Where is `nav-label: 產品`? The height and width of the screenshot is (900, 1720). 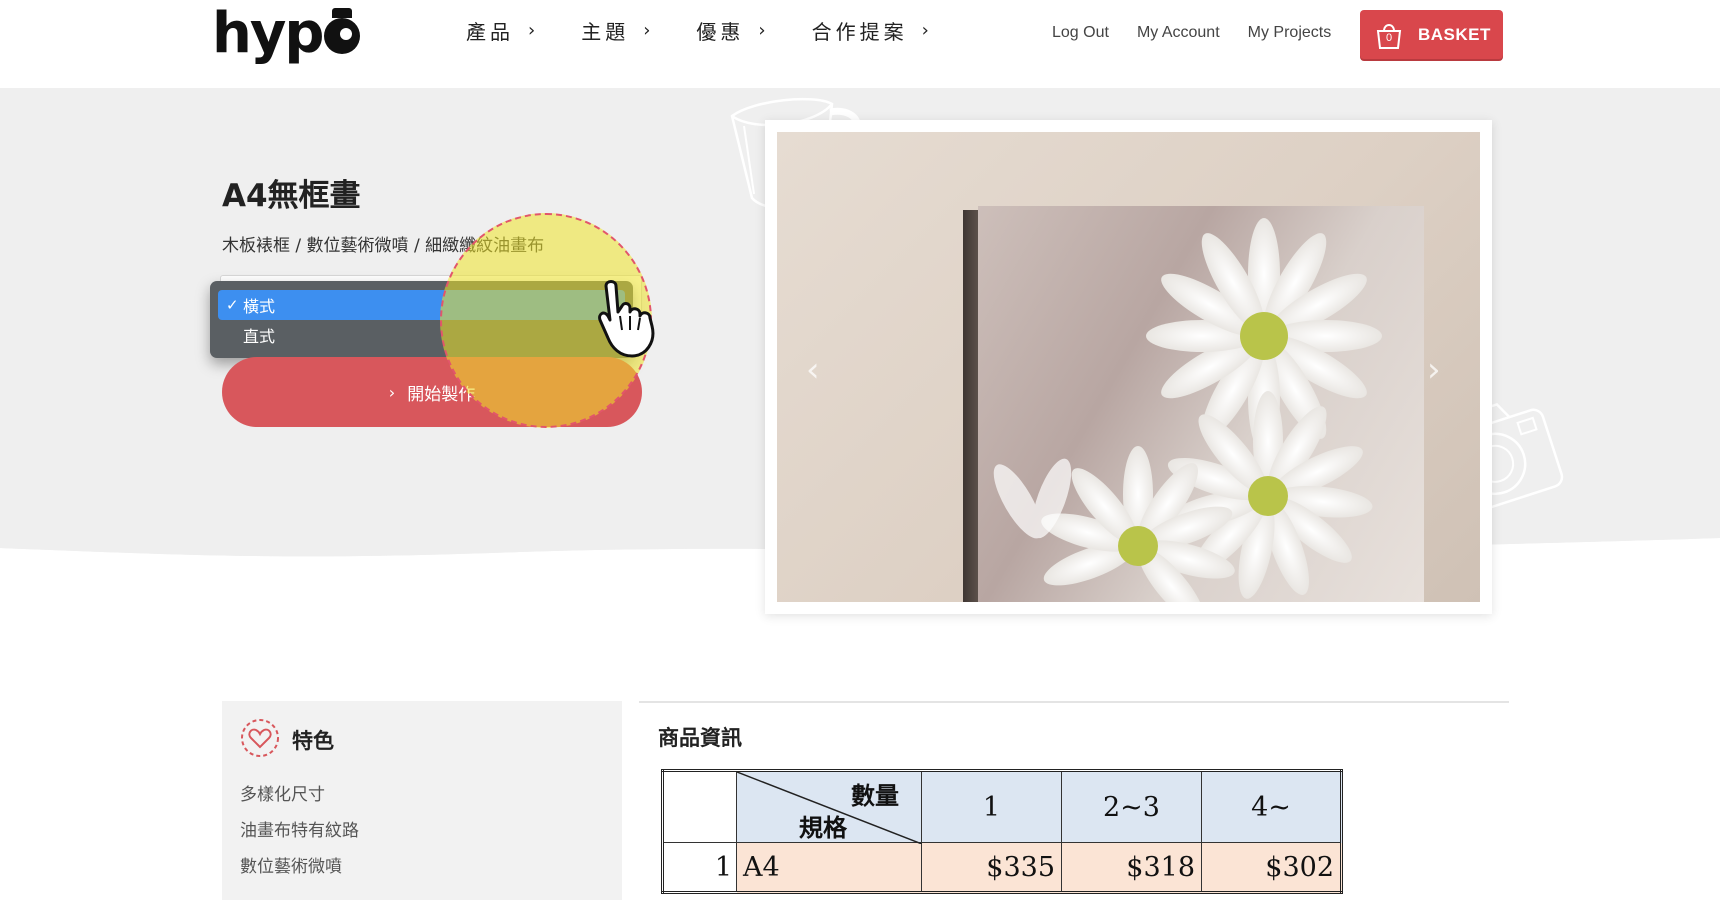
nav-label: 產品 is located at coordinates (490, 32).